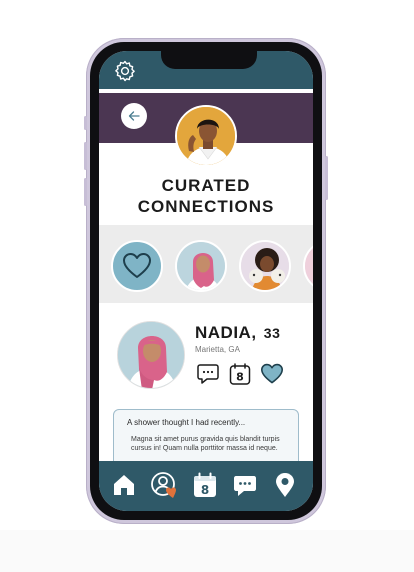 Image resolution: width=414 pixels, height=572 pixels. I want to click on tab-messages, so click(245, 485).